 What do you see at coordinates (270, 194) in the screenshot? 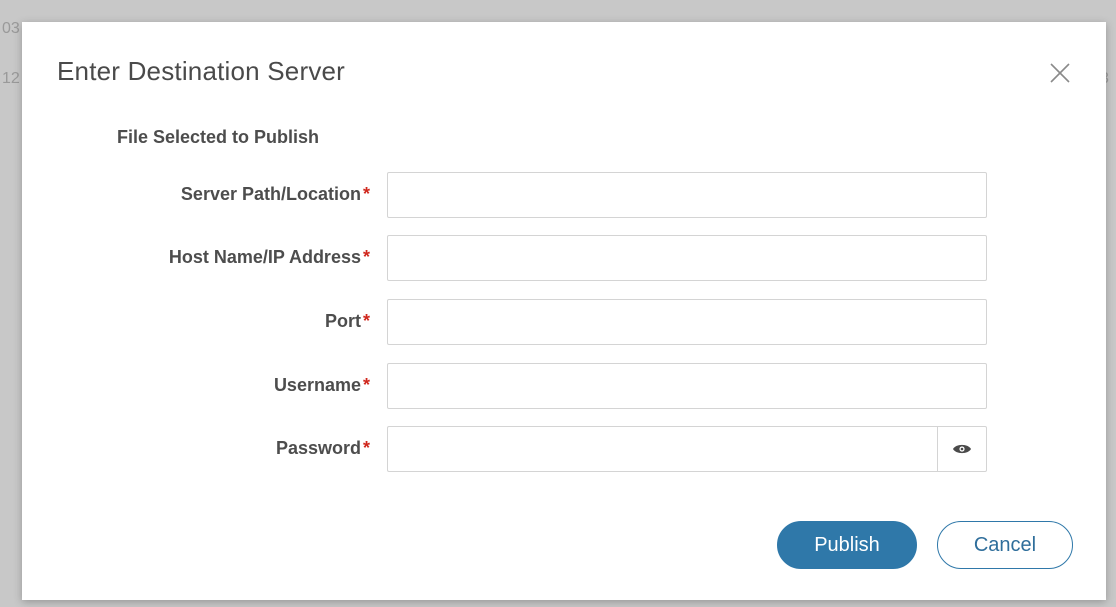
I see `server-path-label-text: Server Path/Location` at bounding box center [270, 194].